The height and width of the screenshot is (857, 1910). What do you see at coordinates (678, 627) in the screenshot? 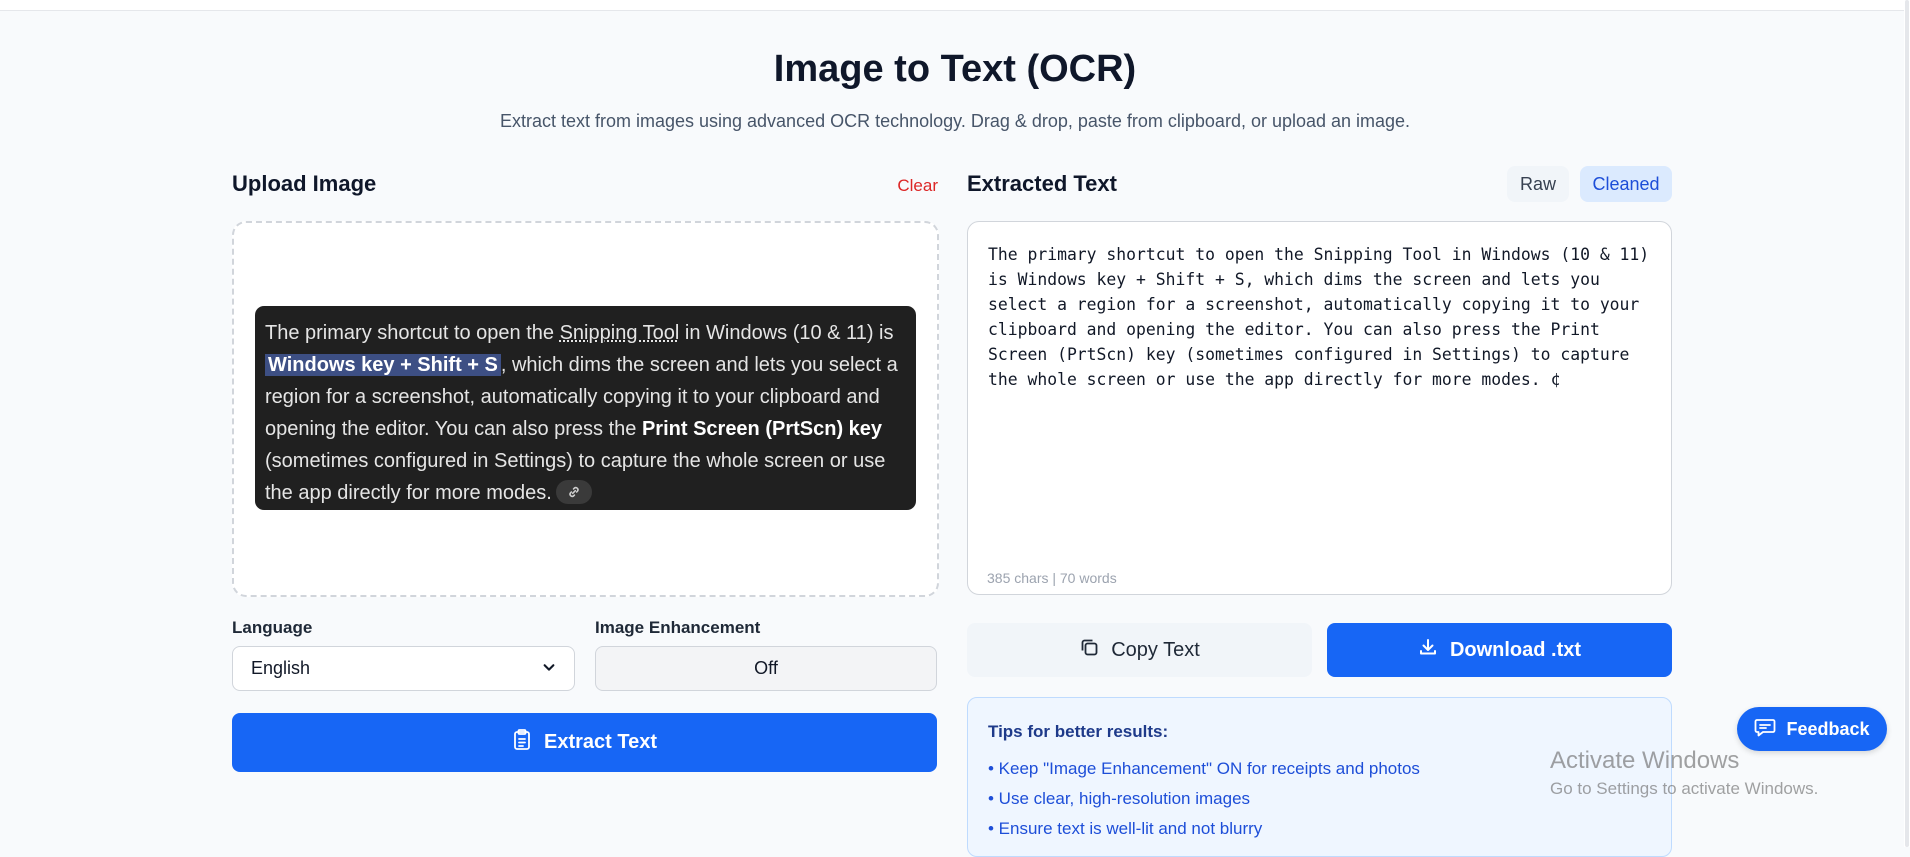
I see `enhancement-label: Image Enhancement` at bounding box center [678, 627].